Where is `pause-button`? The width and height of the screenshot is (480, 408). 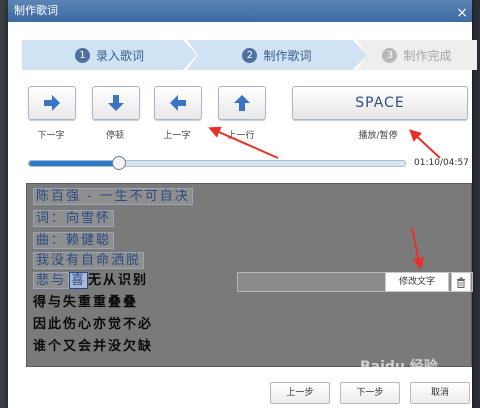
pause-button is located at coordinates (116, 103).